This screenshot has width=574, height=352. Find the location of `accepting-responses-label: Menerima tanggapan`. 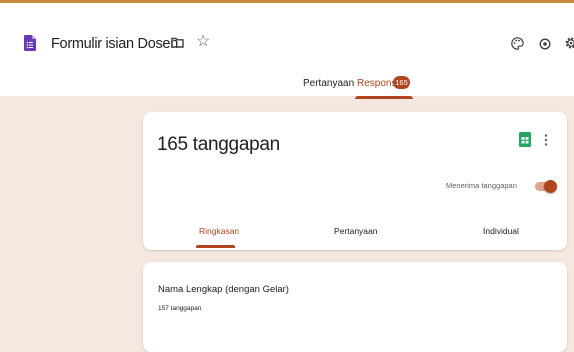

accepting-responses-label: Menerima tanggapan is located at coordinates (481, 185).